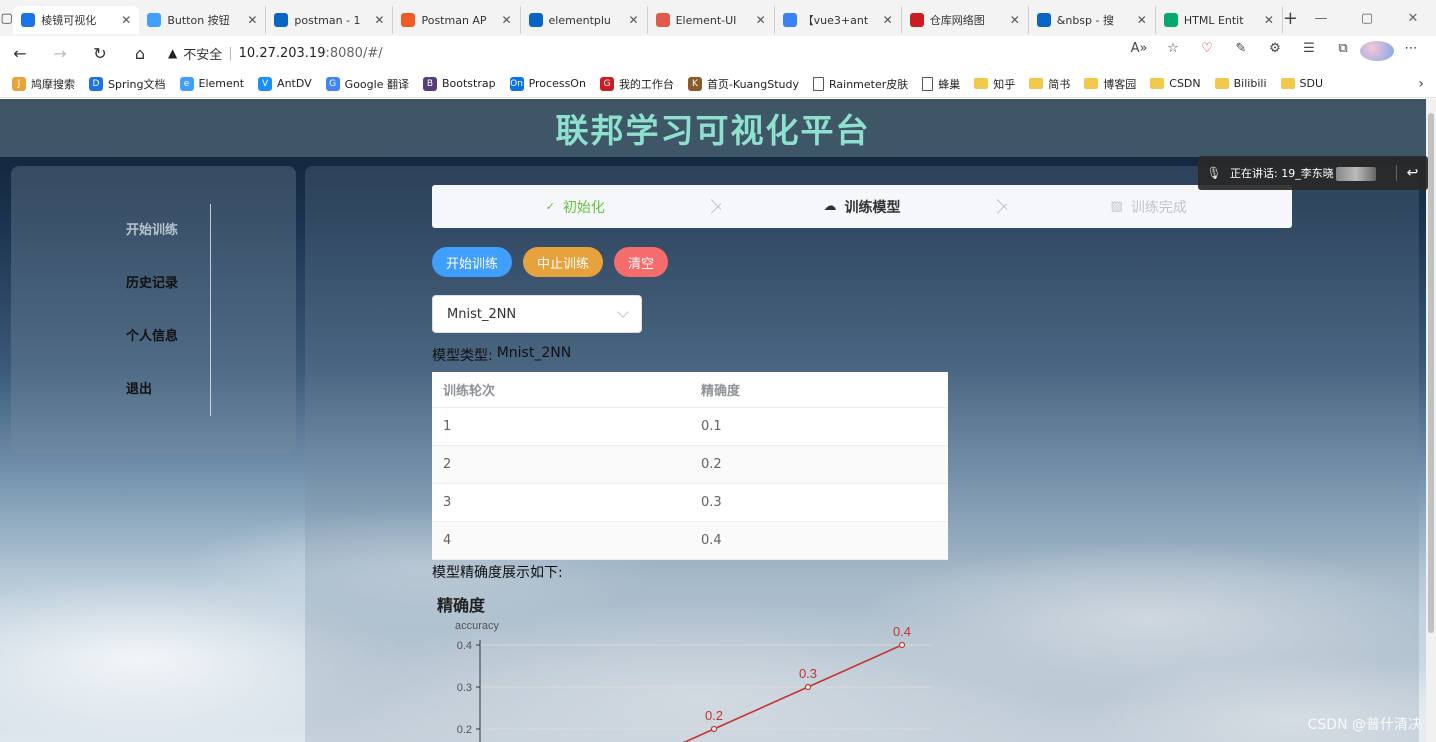 Image resolution: width=1436 pixels, height=742 pixels. I want to click on browser-tab: HTML Entit ✕, so click(1219, 20).